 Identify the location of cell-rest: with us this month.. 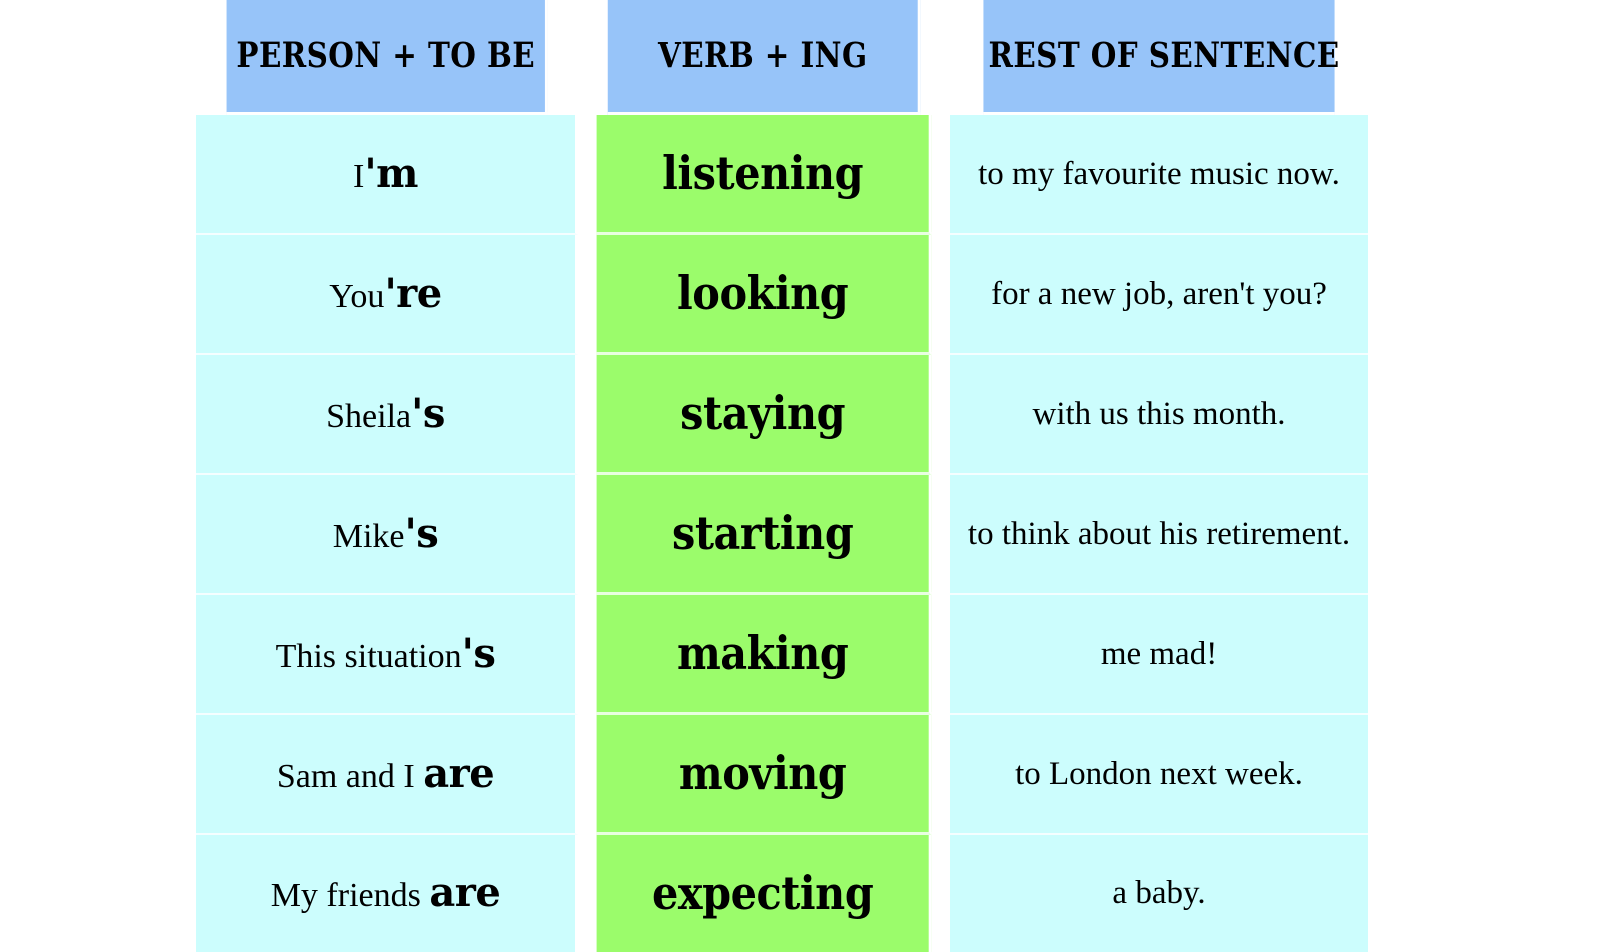
(1159, 415).